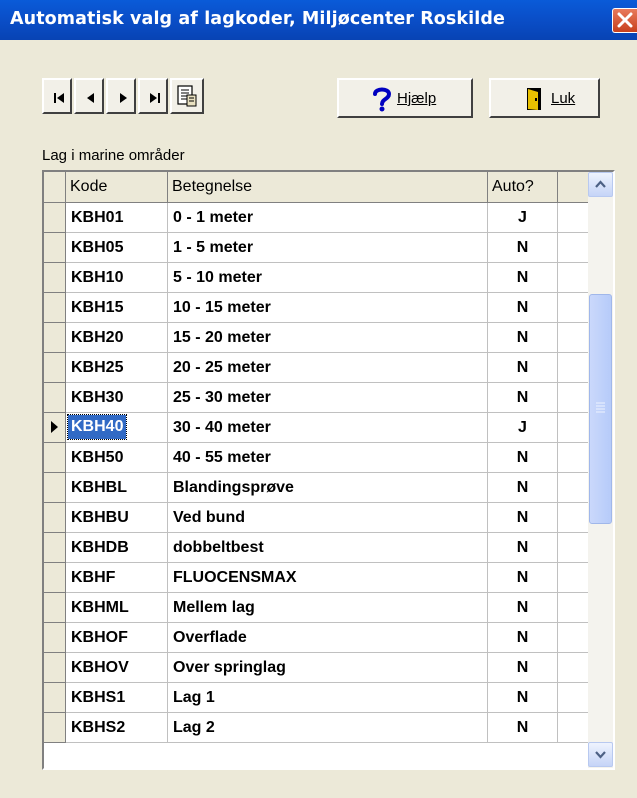  I want to click on report-button, so click(187, 96).